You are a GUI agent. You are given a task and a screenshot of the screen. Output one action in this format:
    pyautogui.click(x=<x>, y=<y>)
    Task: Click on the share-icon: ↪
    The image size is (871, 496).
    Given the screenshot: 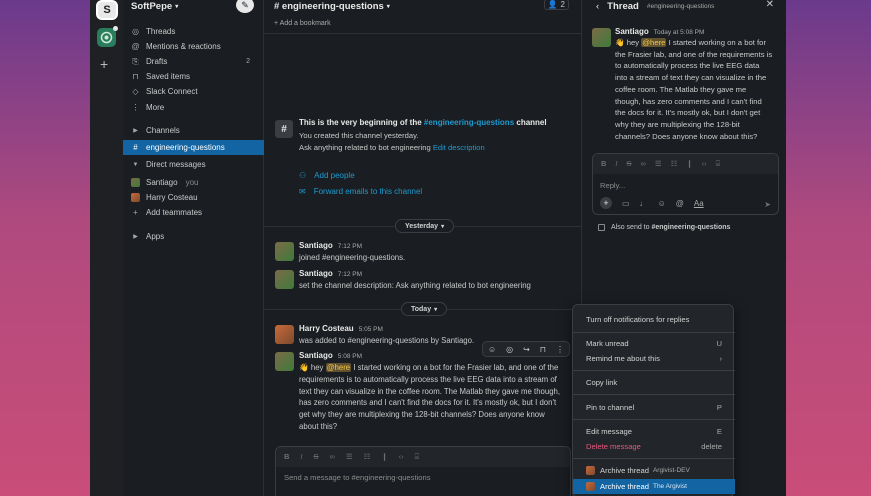 What is the action you would take?
    pyautogui.click(x=526, y=349)
    